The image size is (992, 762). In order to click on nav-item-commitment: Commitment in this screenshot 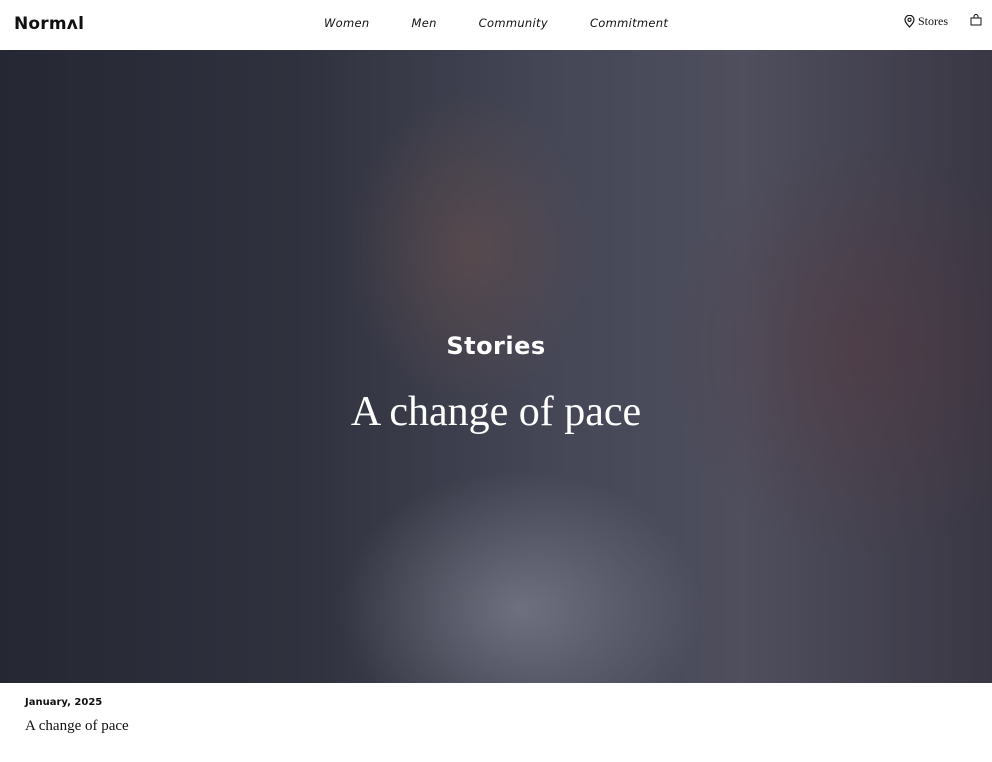, I will do `click(629, 23)`.